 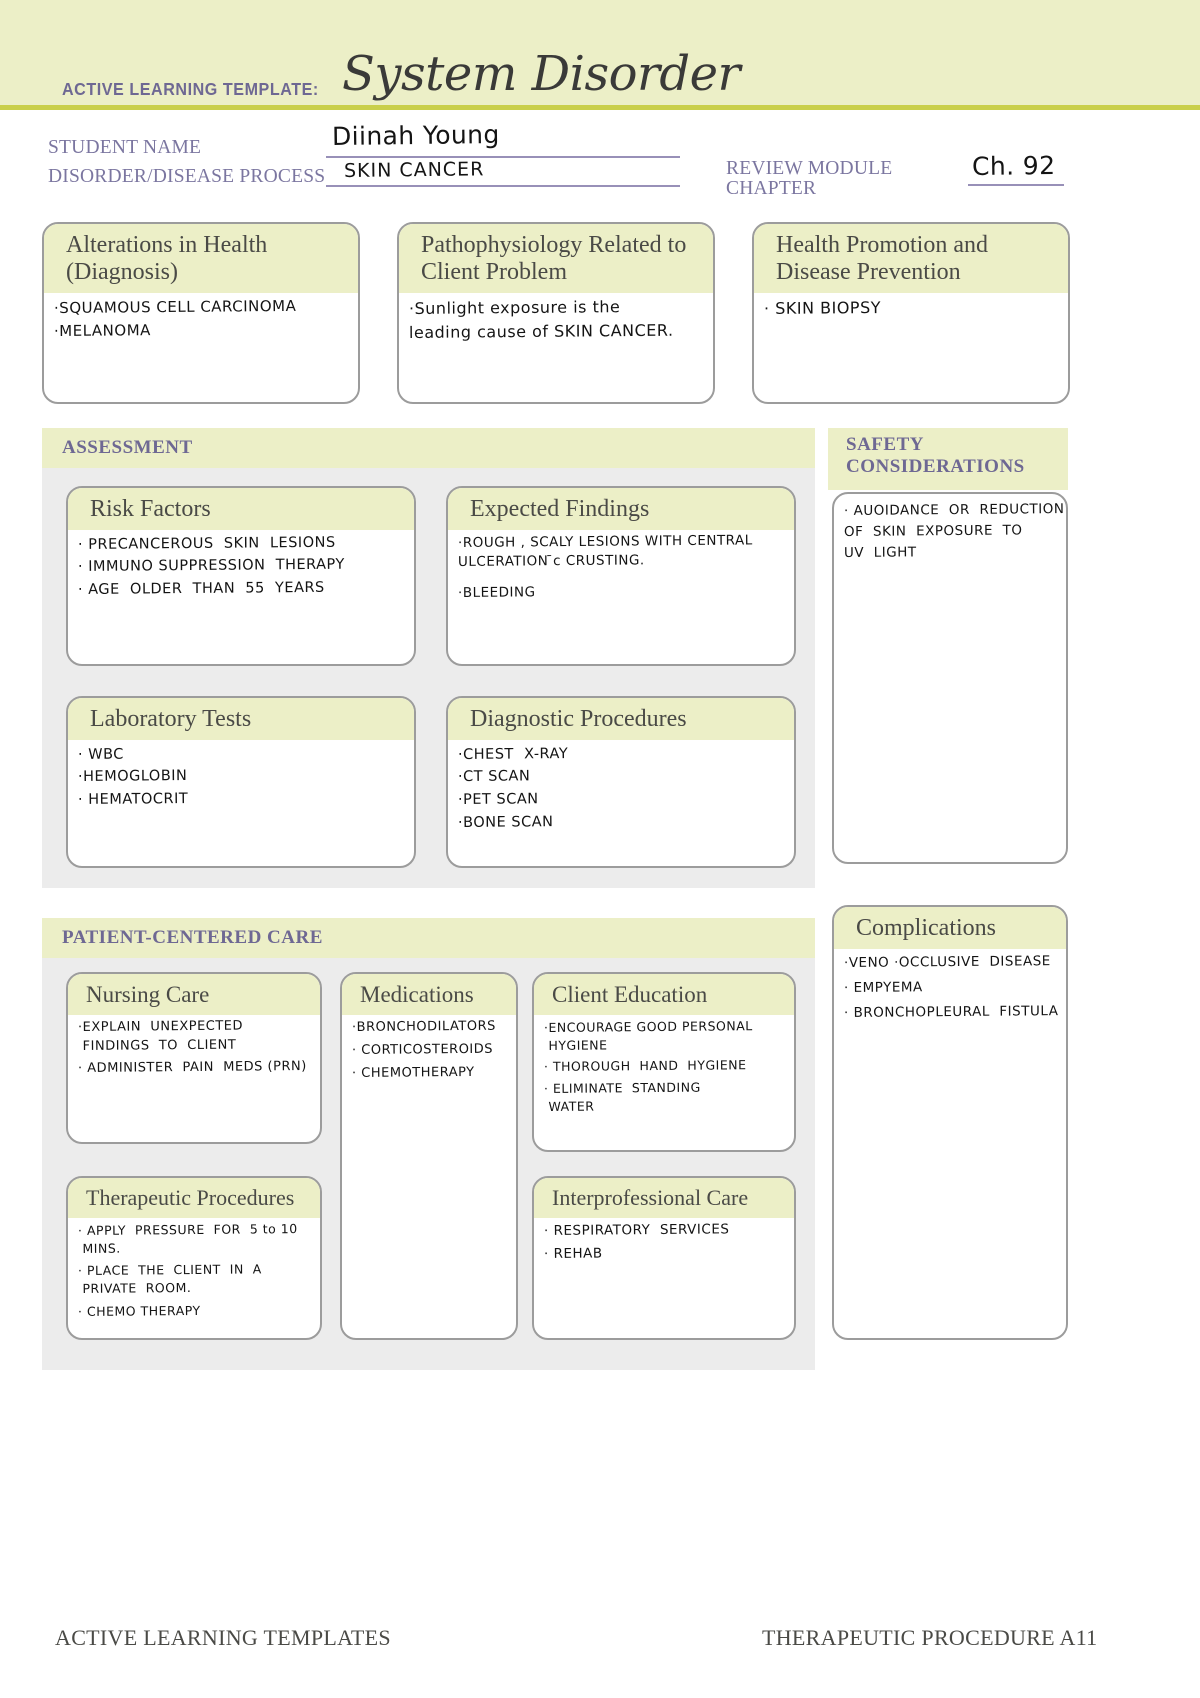 What do you see at coordinates (100, 754) in the screenshot?
I see `hand-line: · WBC` at bounding box center [100, 754].